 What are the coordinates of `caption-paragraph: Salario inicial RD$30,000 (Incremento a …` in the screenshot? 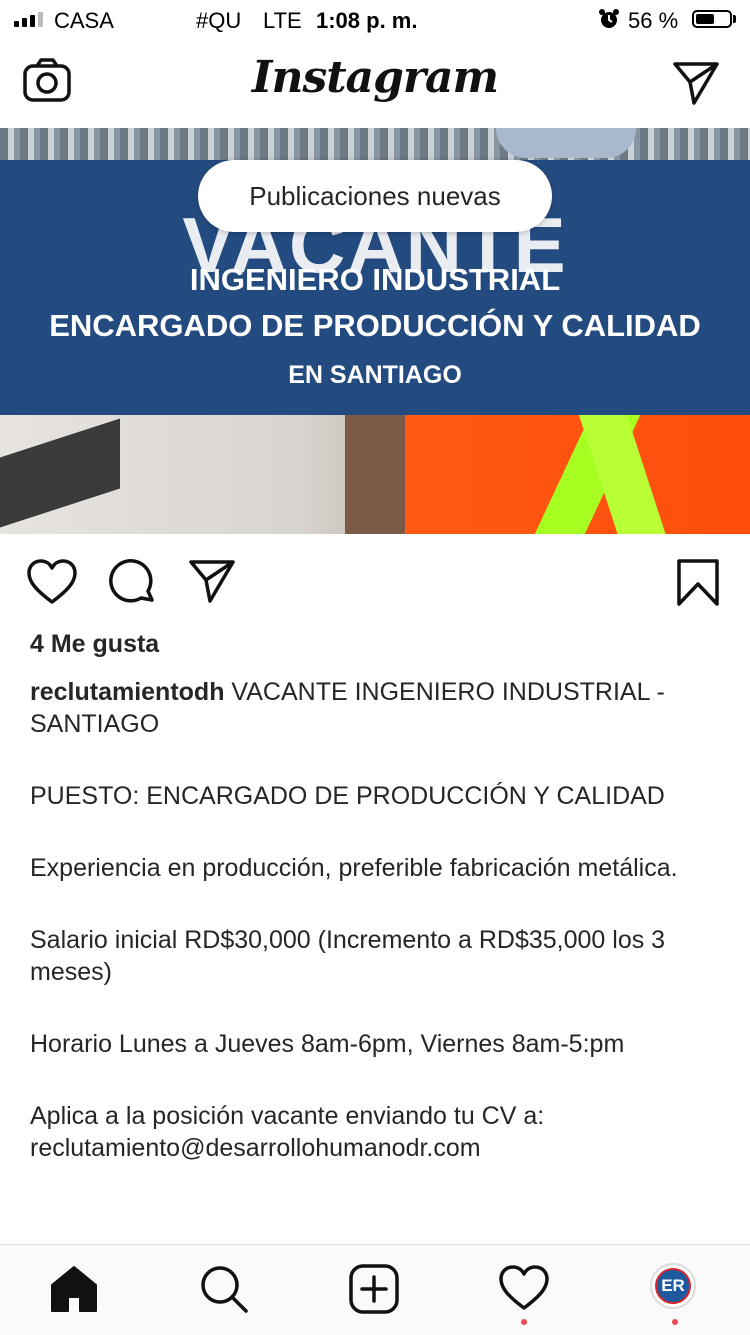 It's located at (348, 956).